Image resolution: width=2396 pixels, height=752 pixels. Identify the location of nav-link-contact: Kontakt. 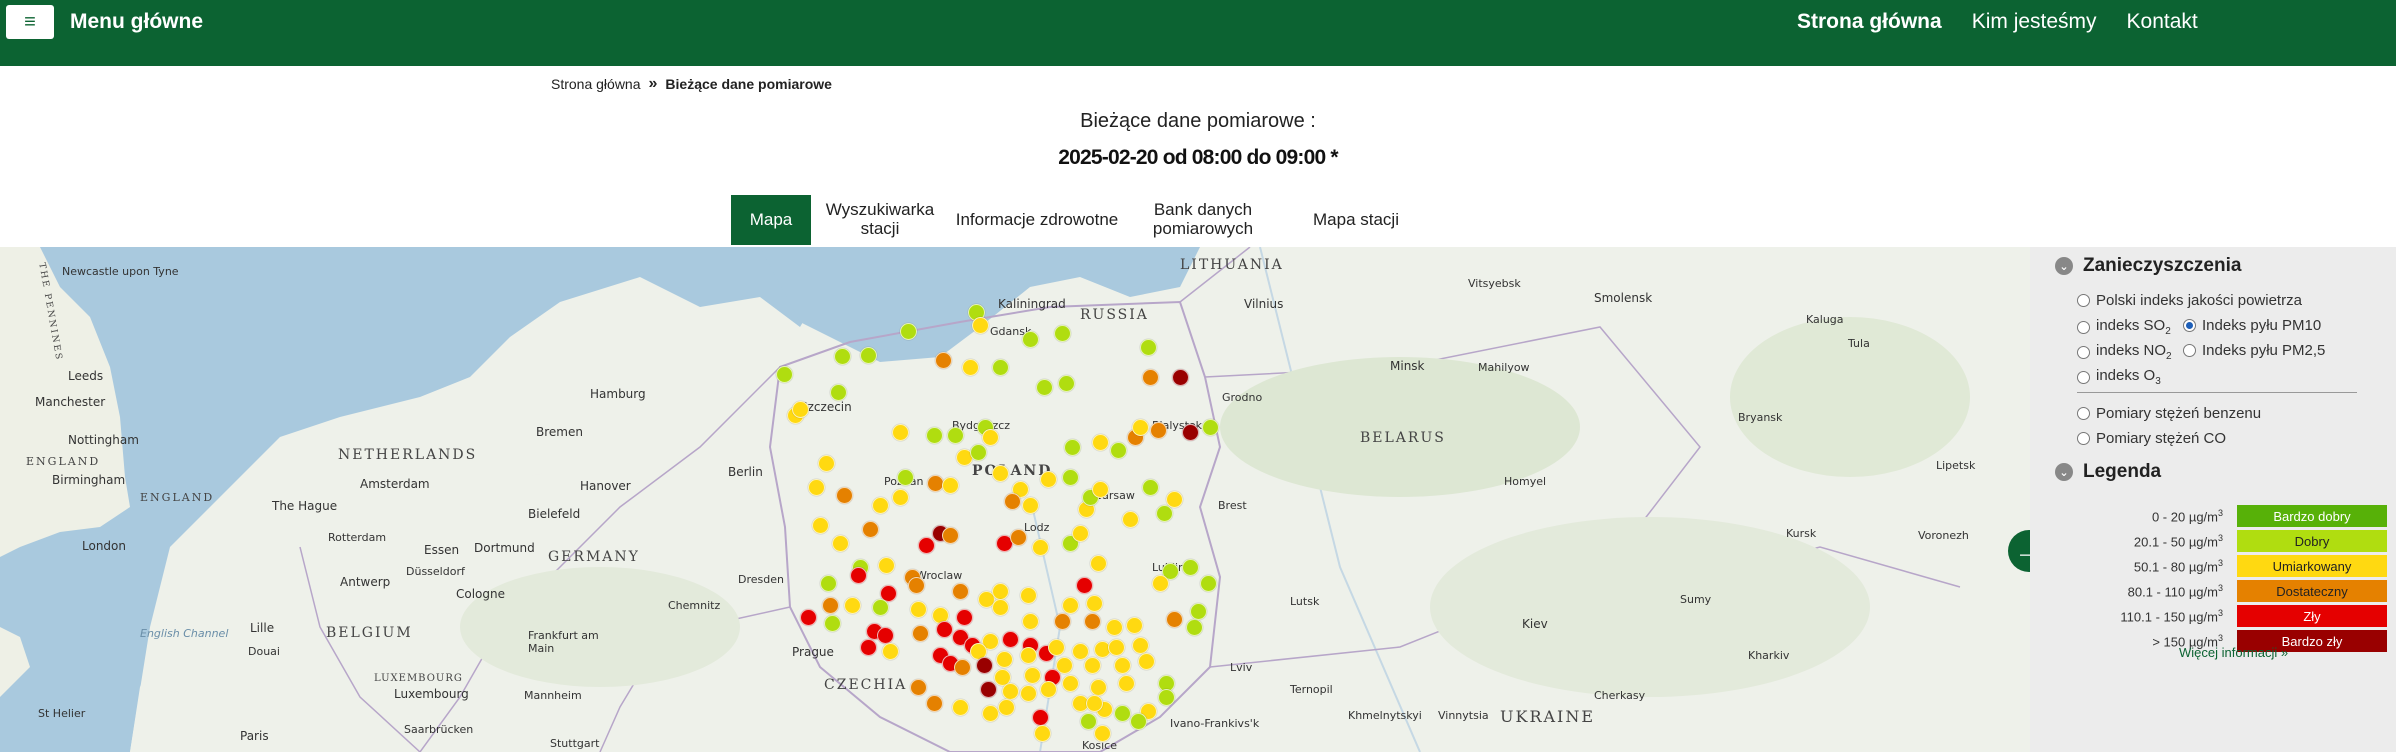
(2162, 22).